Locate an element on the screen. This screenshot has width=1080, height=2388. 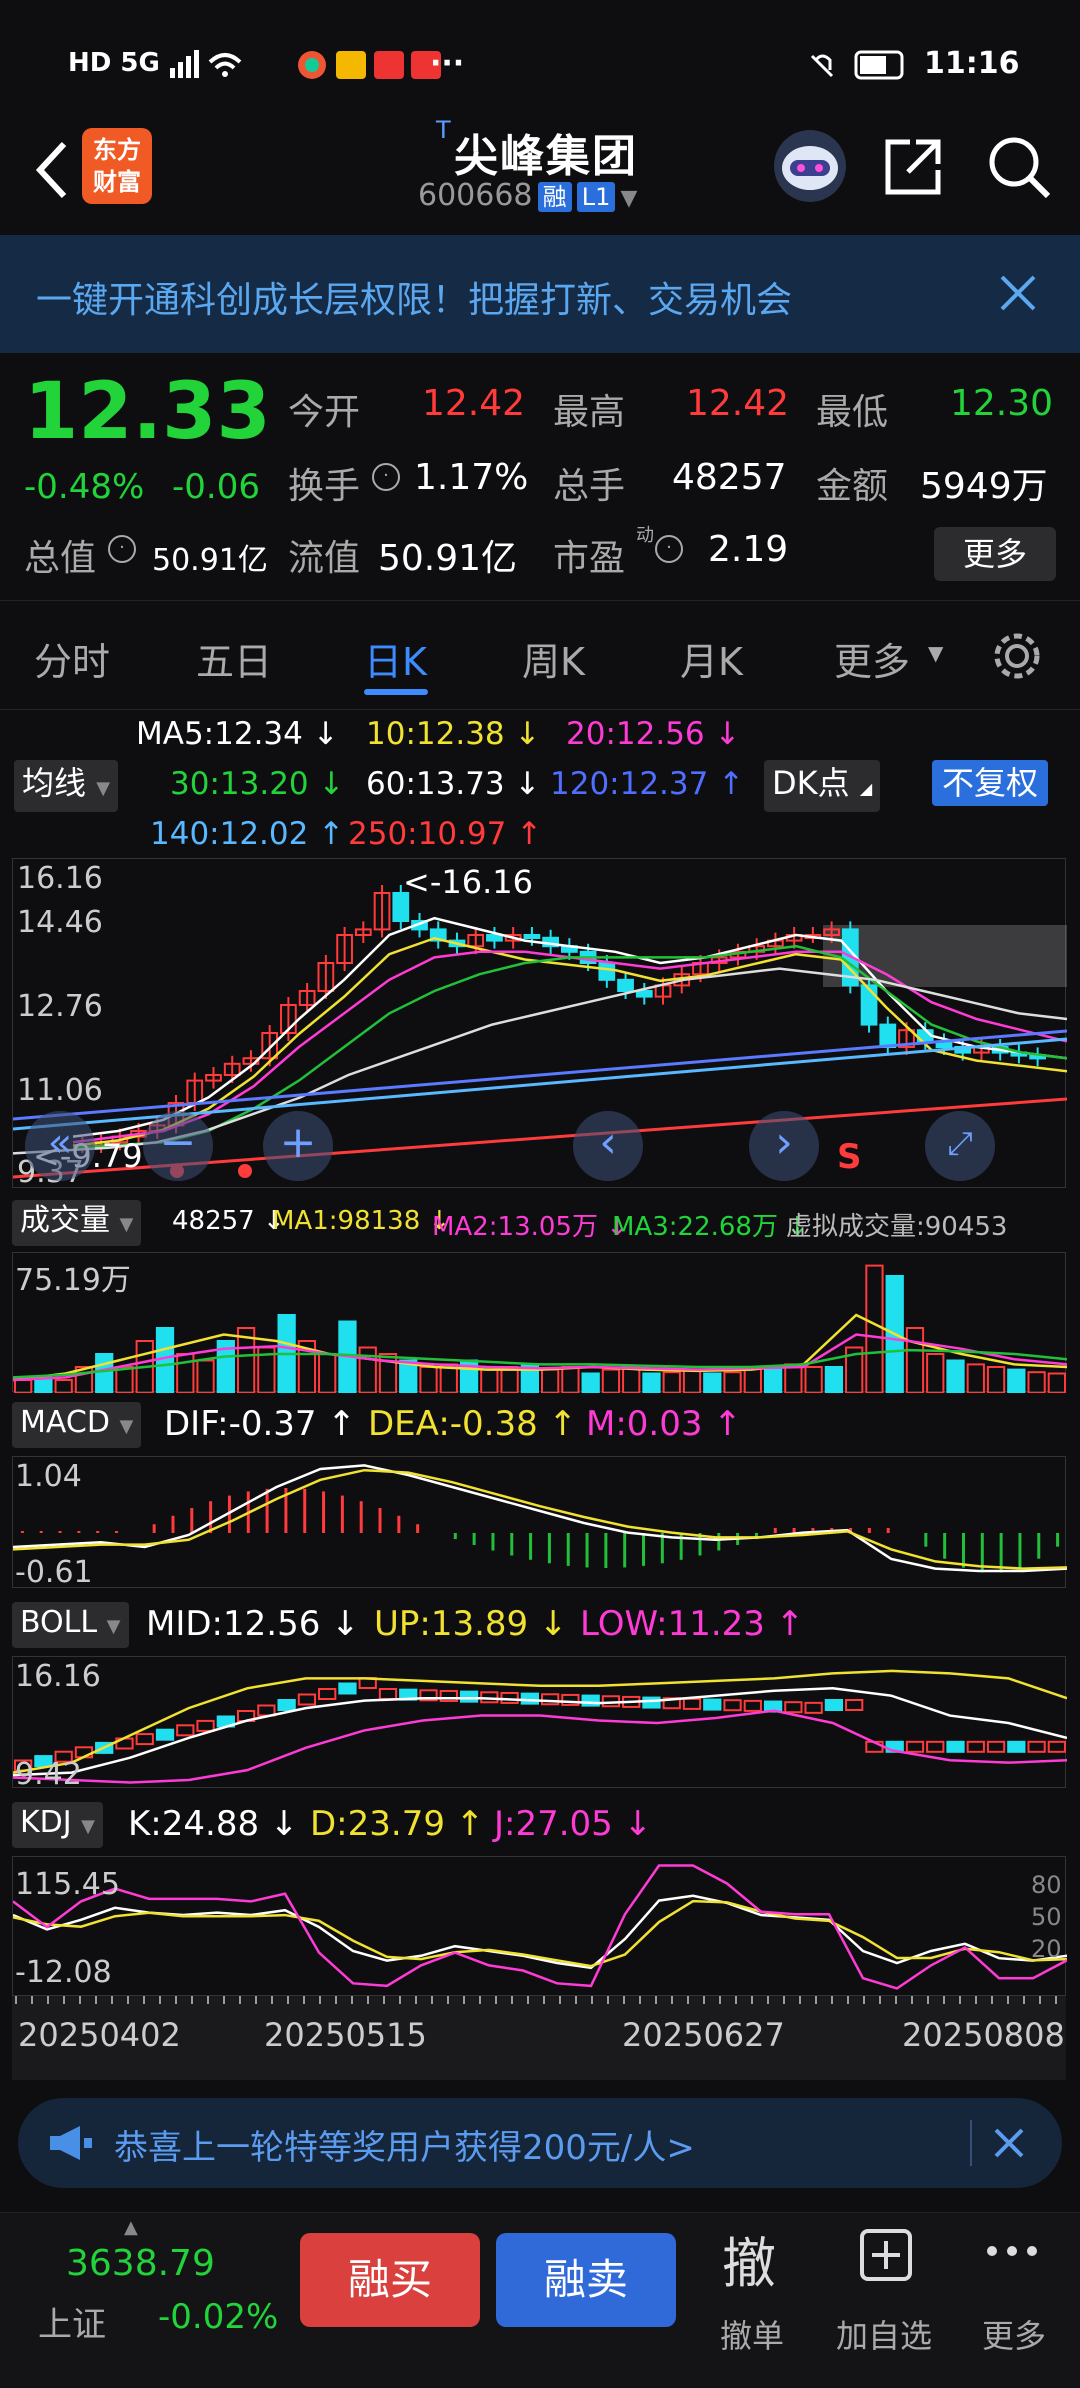
reward-text: 恭喜上一轮特等奖用户获得200元/人> is located at coordinates (404, 2148).